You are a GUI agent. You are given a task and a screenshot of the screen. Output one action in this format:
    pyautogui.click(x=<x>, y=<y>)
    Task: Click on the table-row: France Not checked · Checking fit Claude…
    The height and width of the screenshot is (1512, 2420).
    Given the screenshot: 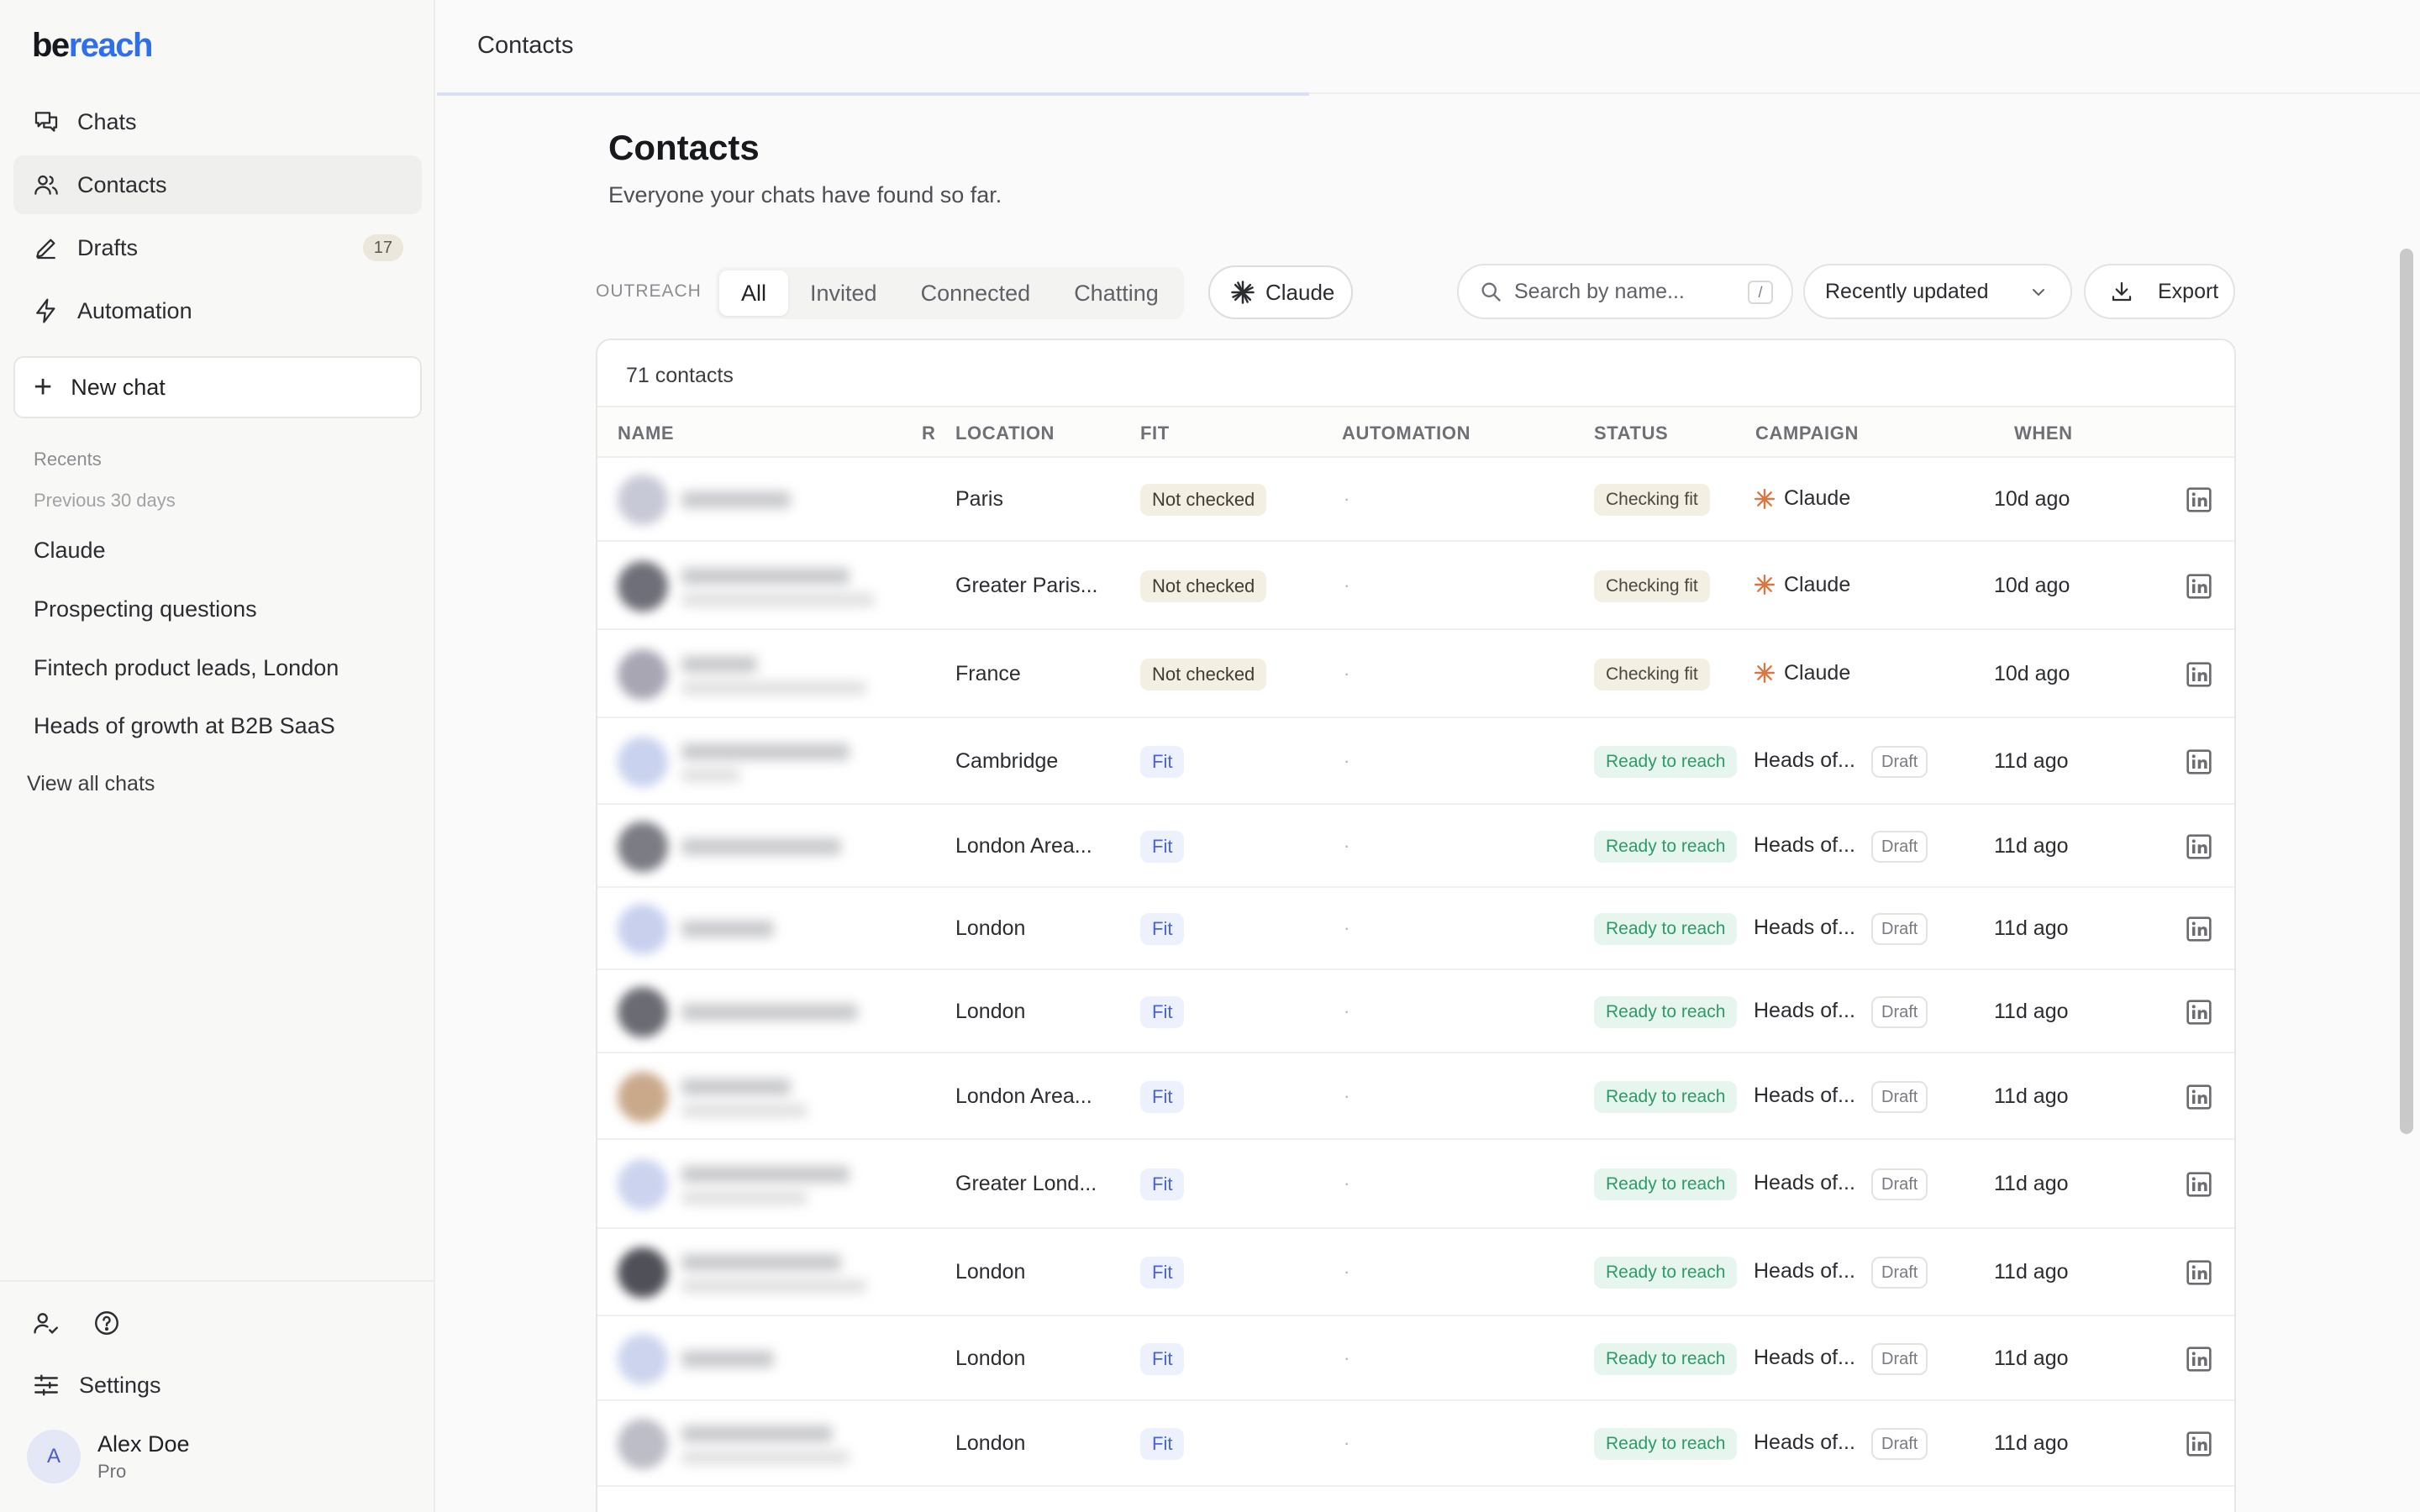 What is the action you would take?
    pyautogui.click(x=1415, y=674)
    